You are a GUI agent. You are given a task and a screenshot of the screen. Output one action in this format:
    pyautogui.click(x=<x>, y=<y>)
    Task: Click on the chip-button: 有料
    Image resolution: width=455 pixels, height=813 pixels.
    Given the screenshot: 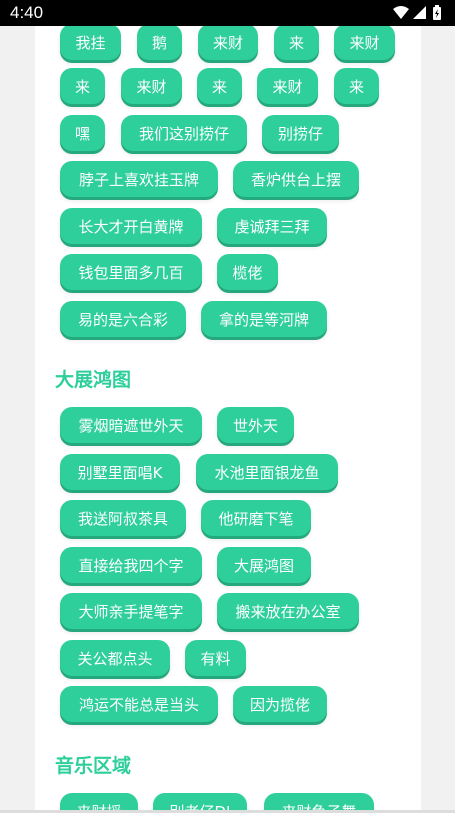 What is the action you would take?
    pyautogui.click(x=215, y=658)
    